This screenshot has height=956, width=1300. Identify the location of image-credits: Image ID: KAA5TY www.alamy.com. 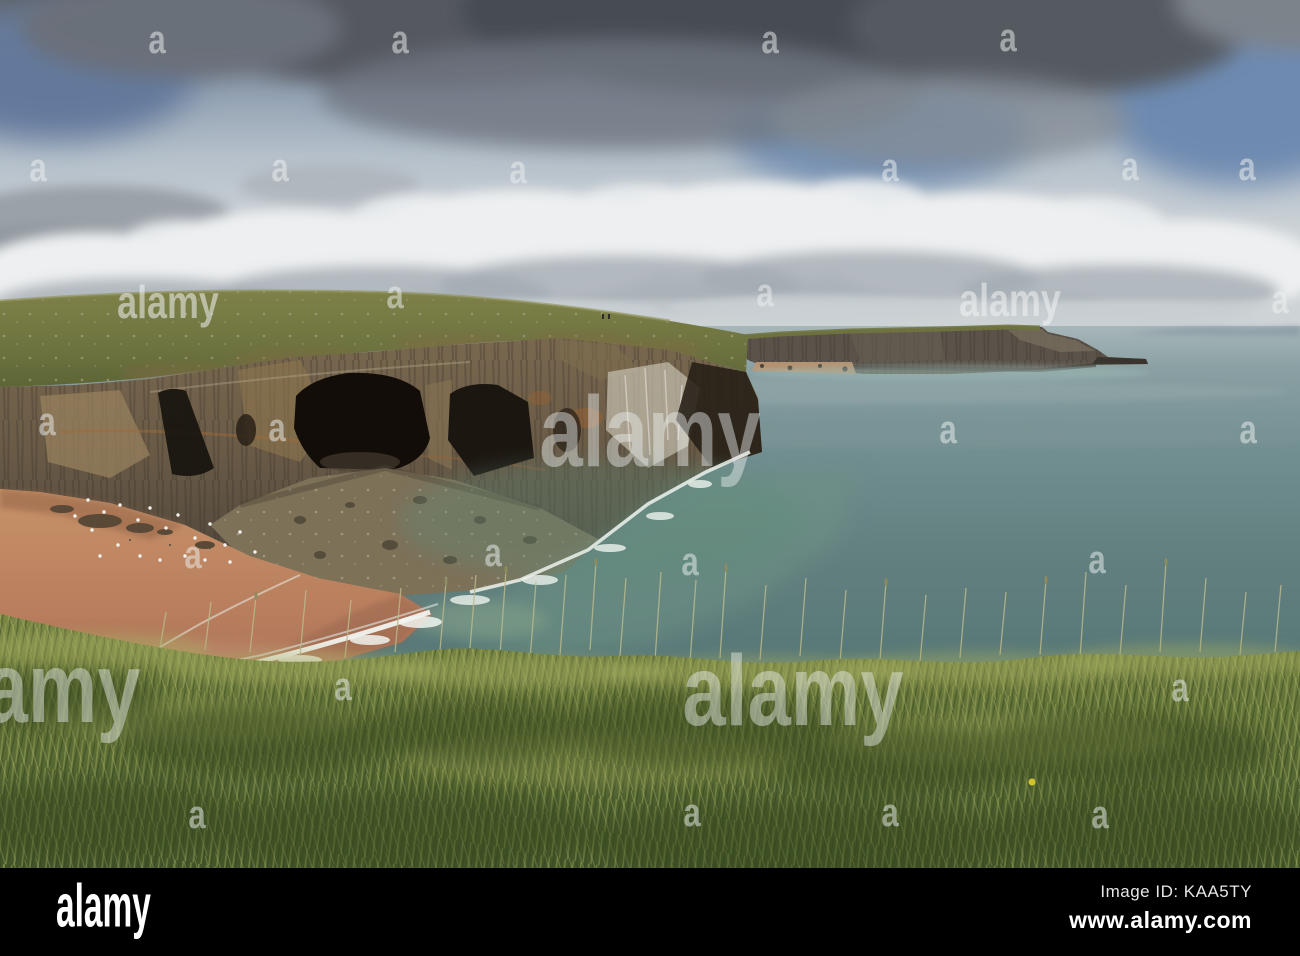
(1160, 908).